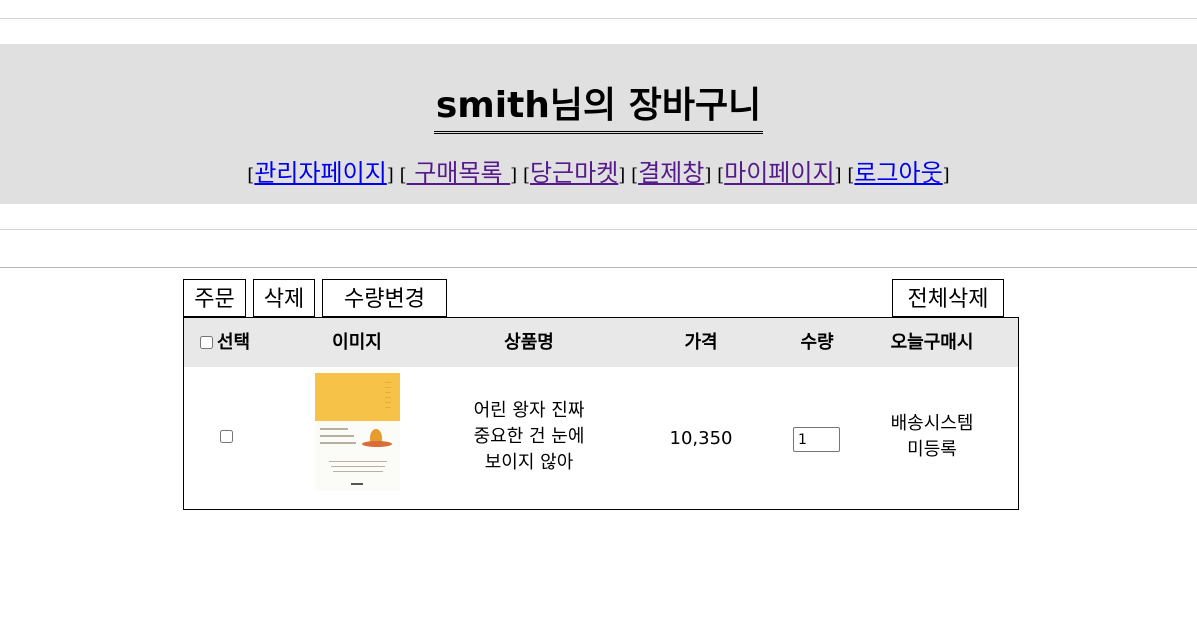 The image size is (1197, 628). What do you see at coordinates (320, 173) in the screenshot?
I see `nav-link-admin: 관리자페이지` at bounding box center [320, 173].